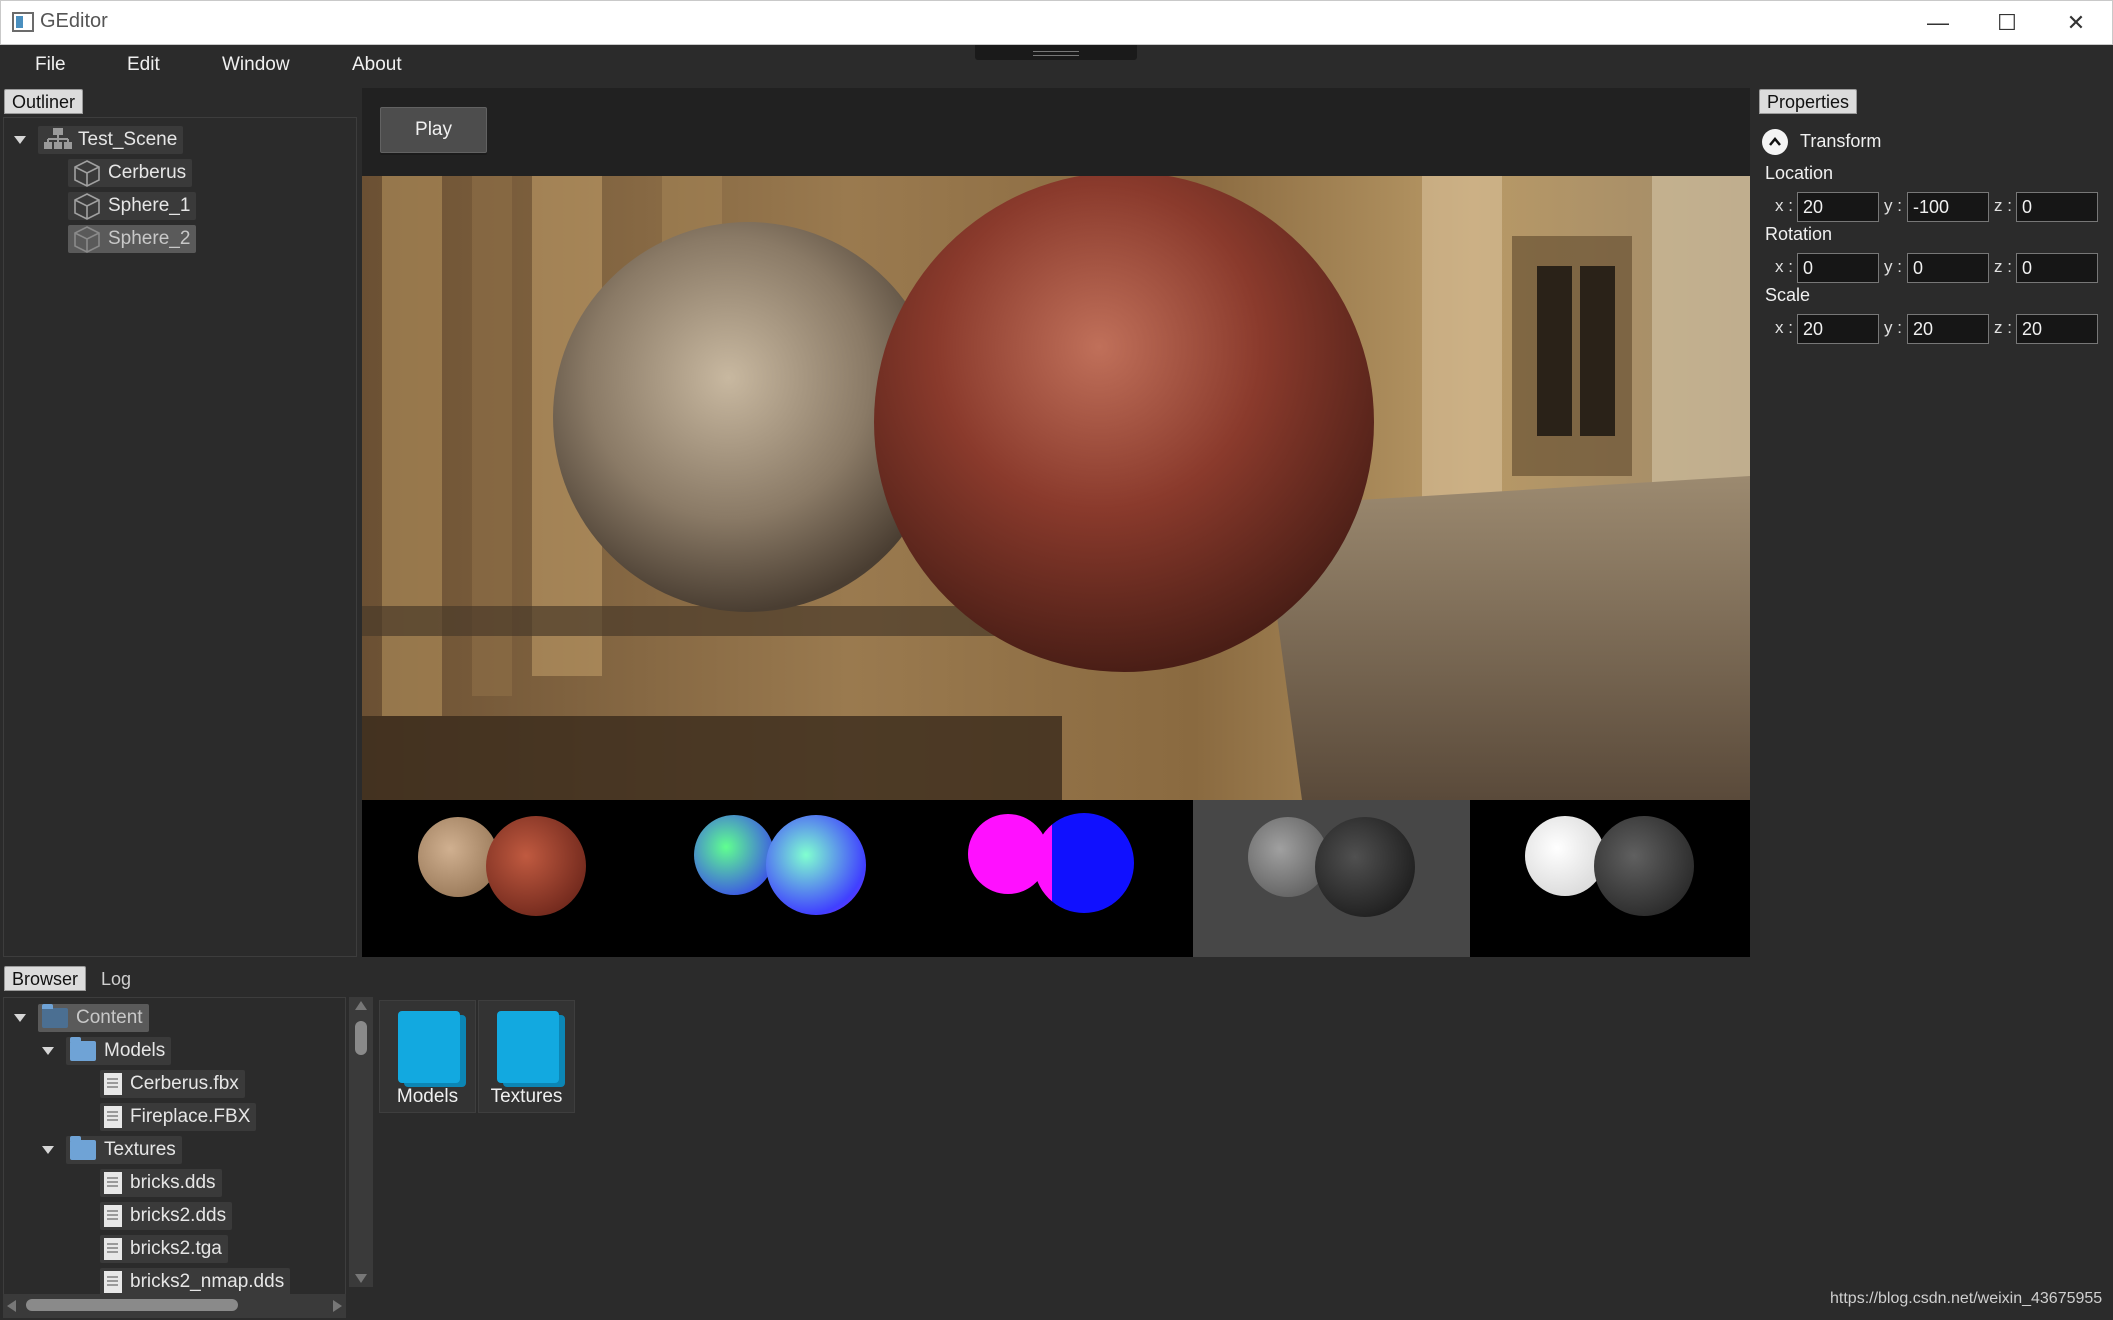 The height and width of the screenshot is (1320, 2113). I want to click on scroll-down-icon, so click(361, 1278).